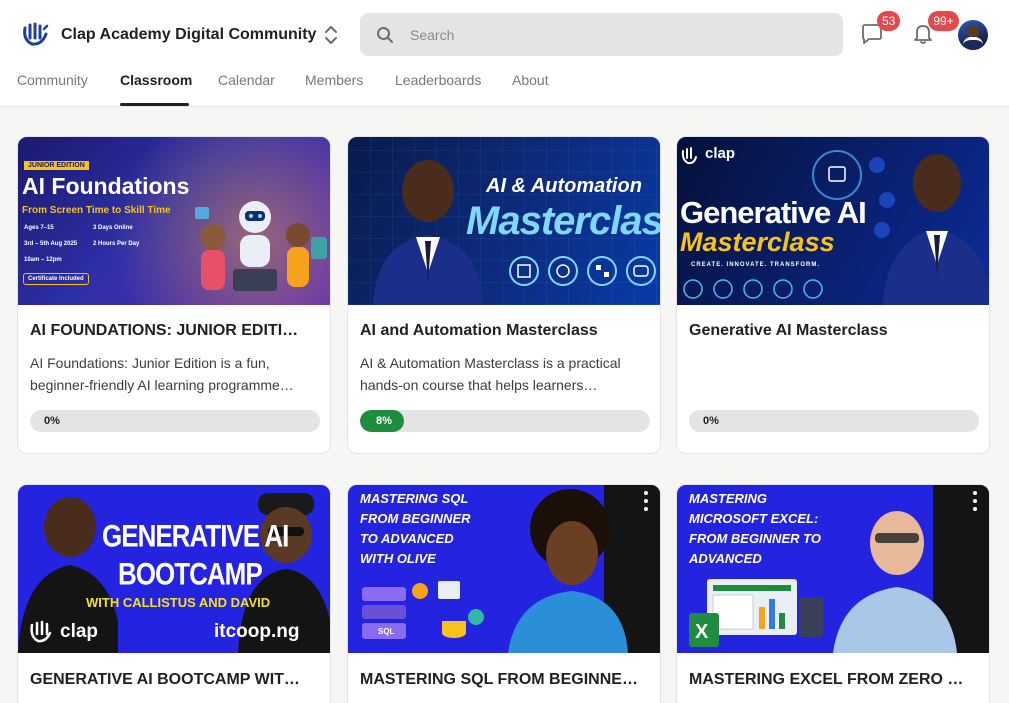 The width and height of the screenshot is (1009, 703). What do you see at coordinates (755, 265) in the screenshot?
I see `thumb-tagline: CREATE. INNOVATE. TRANSFORM.` at bounding box center [755, 265].